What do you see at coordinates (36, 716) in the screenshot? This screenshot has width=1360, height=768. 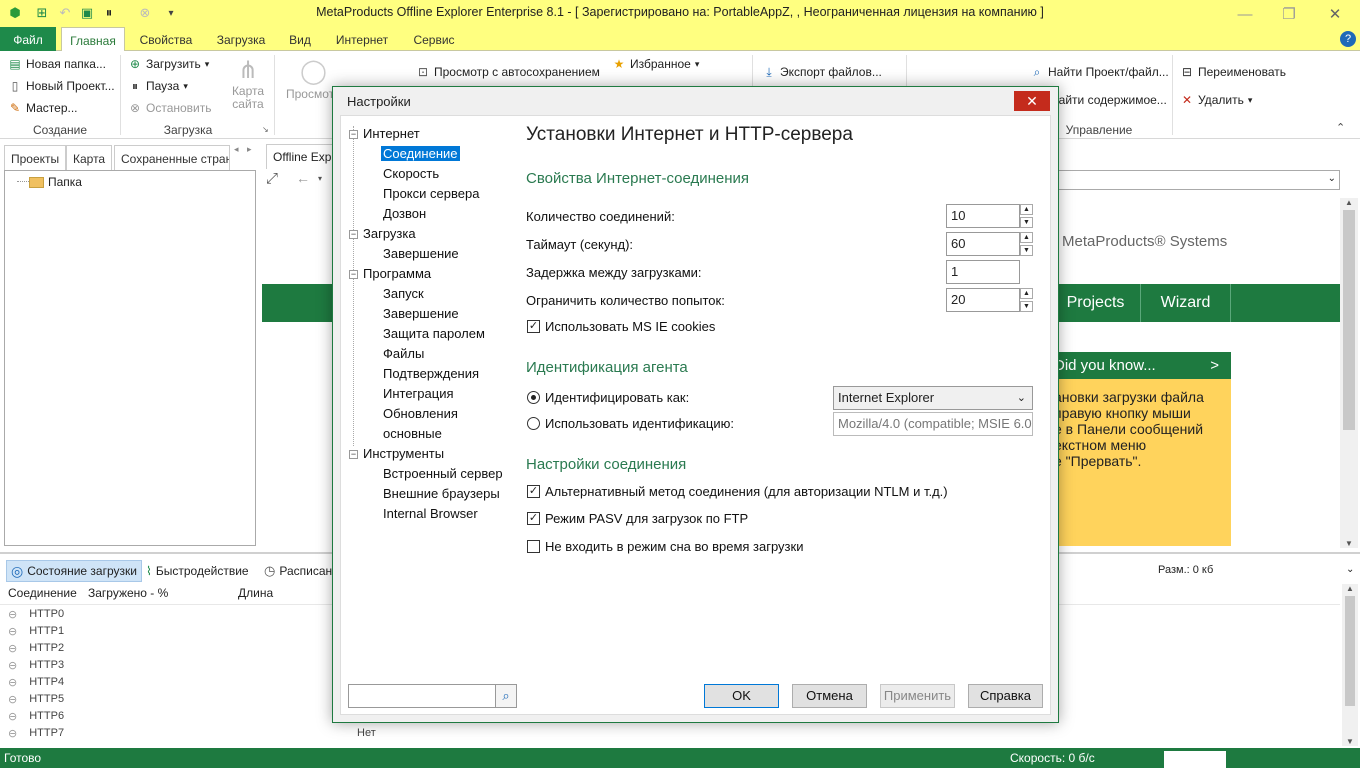 I see `table-row: ⊖ HTTP6` at bounding box center [36, 716].